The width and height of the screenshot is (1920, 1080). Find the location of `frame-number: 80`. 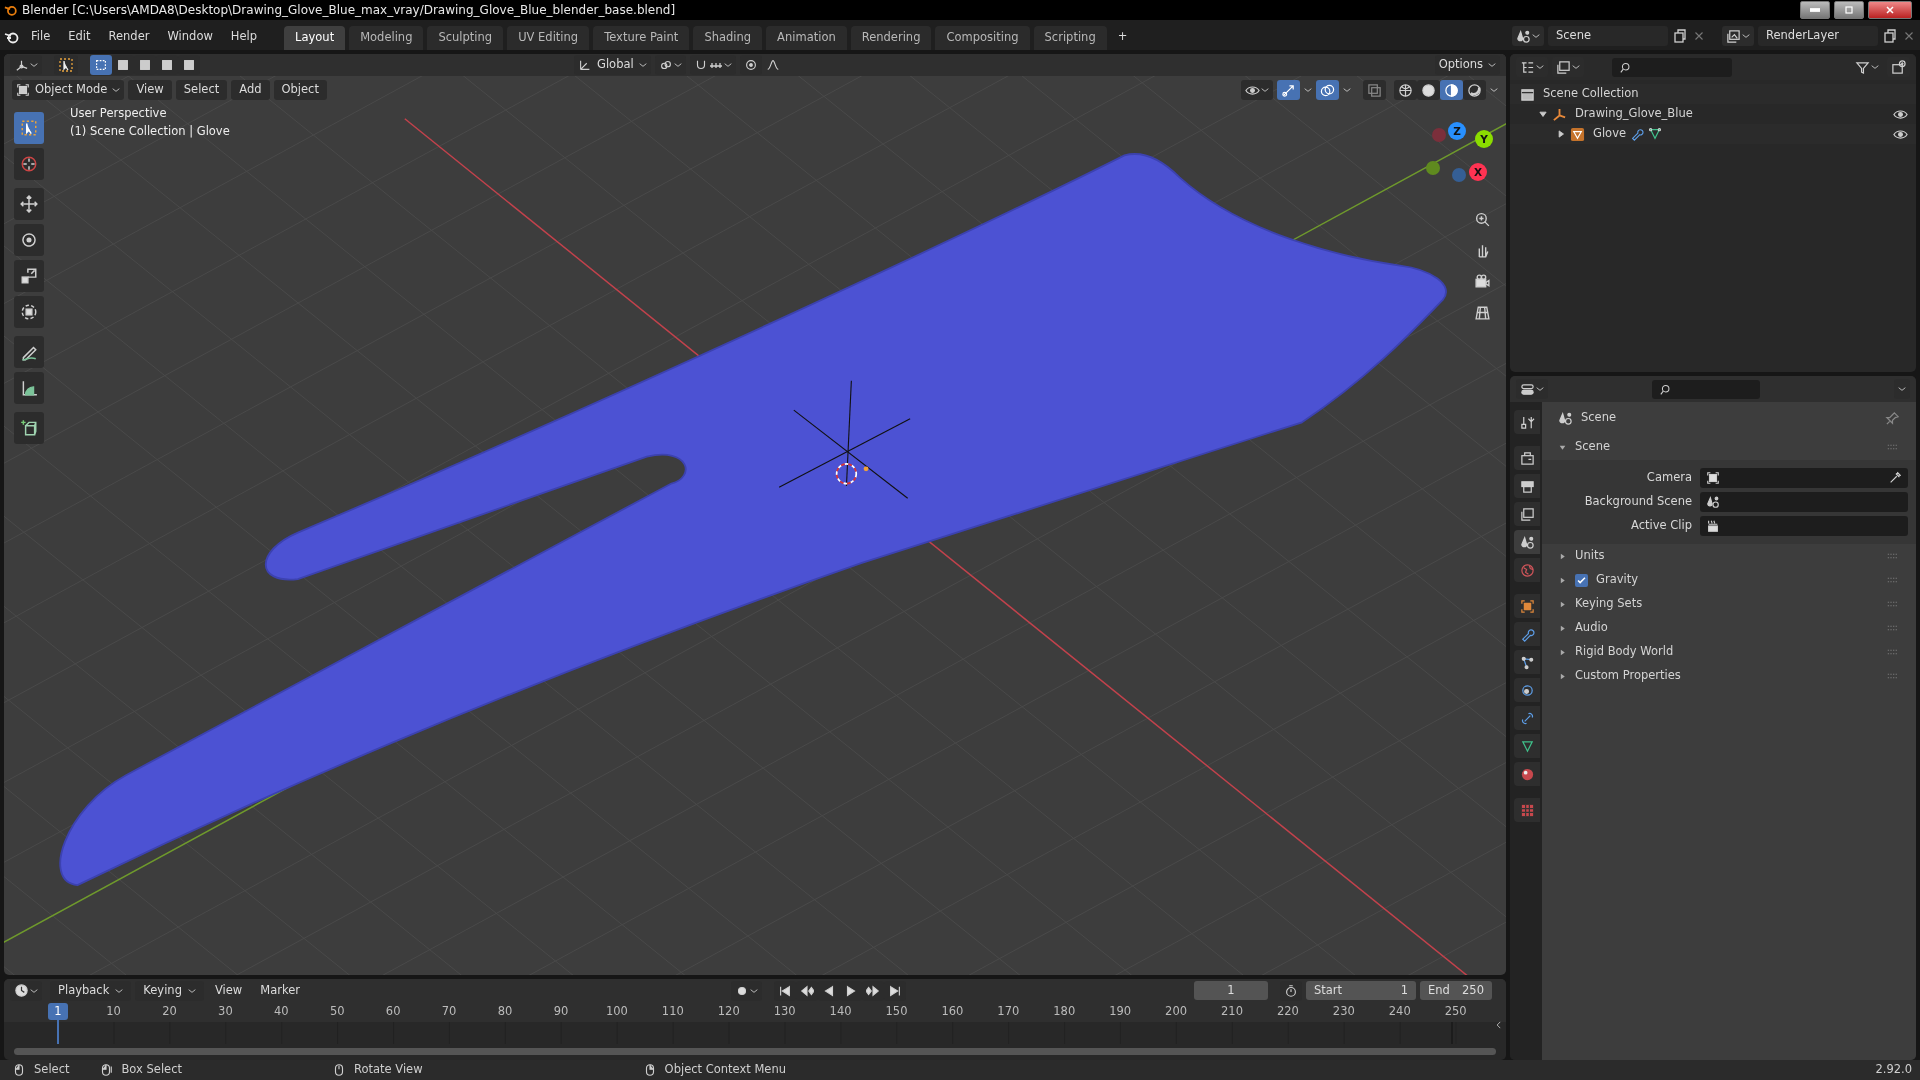

frame-number: 80 is located at coordinates (505, 1012).